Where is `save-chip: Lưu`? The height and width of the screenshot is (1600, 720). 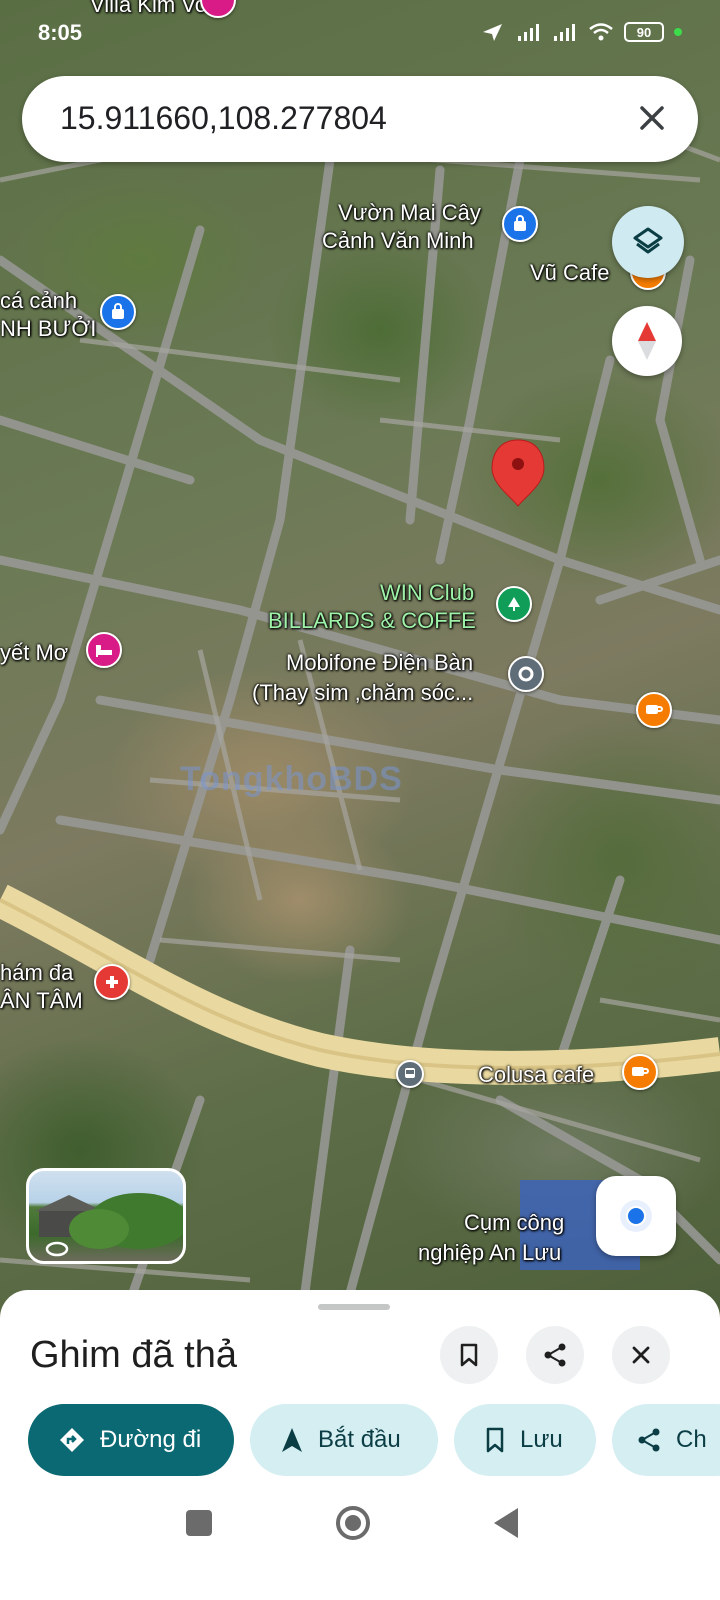 save-chip: Lưu is located at coordinates (525, 1440).